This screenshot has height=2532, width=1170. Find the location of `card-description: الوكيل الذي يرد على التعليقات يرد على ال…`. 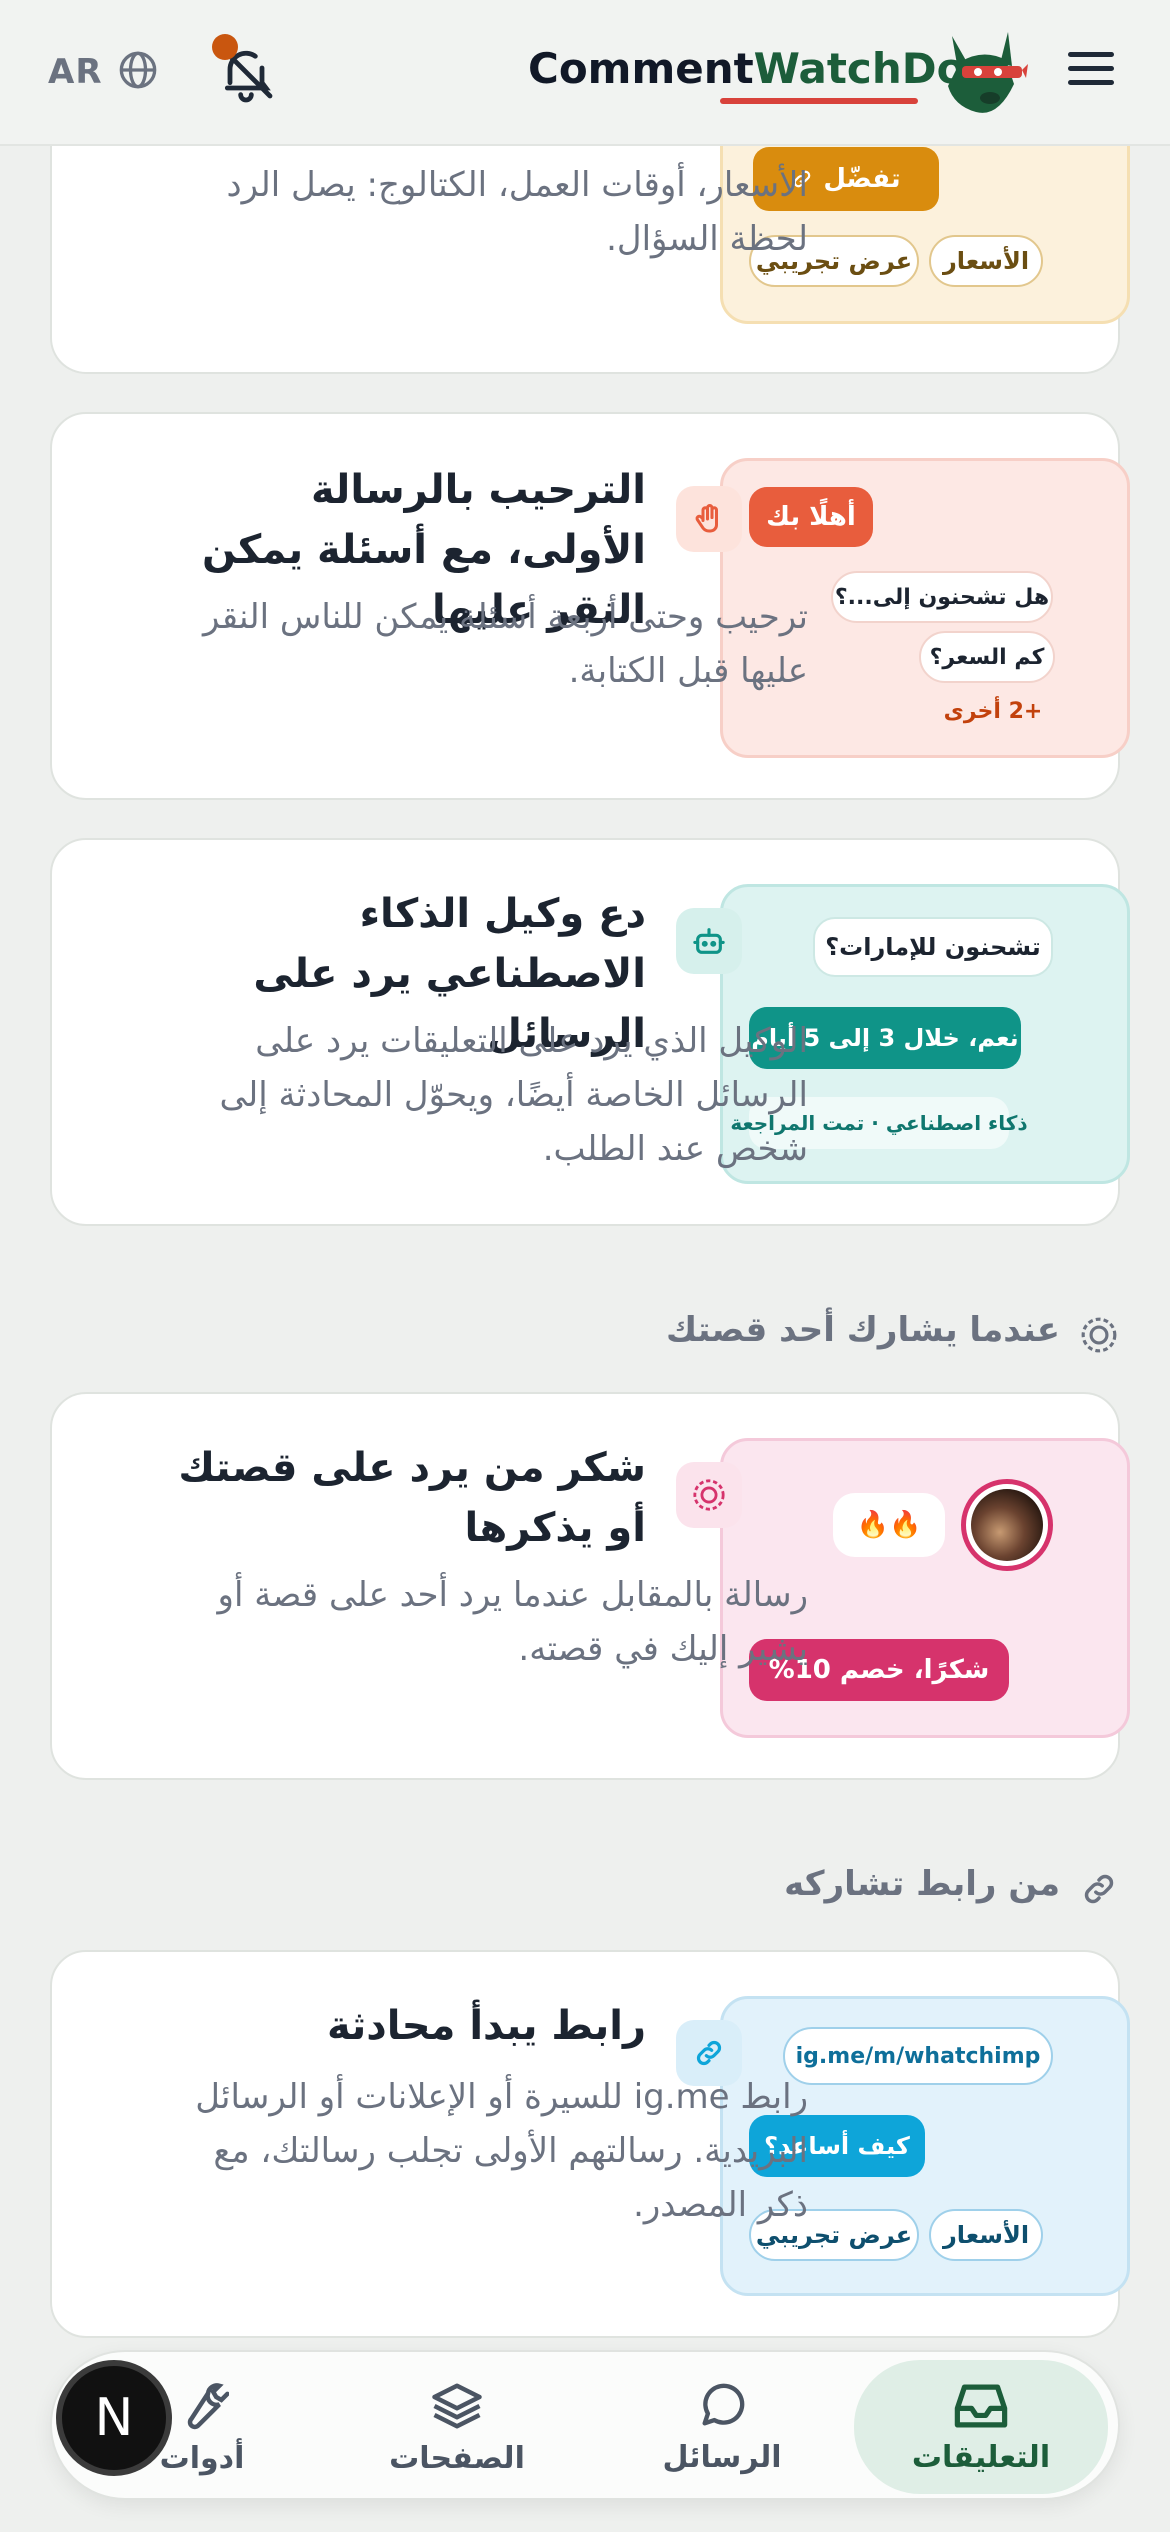

card-description: الوكيل الذي يرد على التعليقات يرد على ال… is located at coordinates (513, 1095).